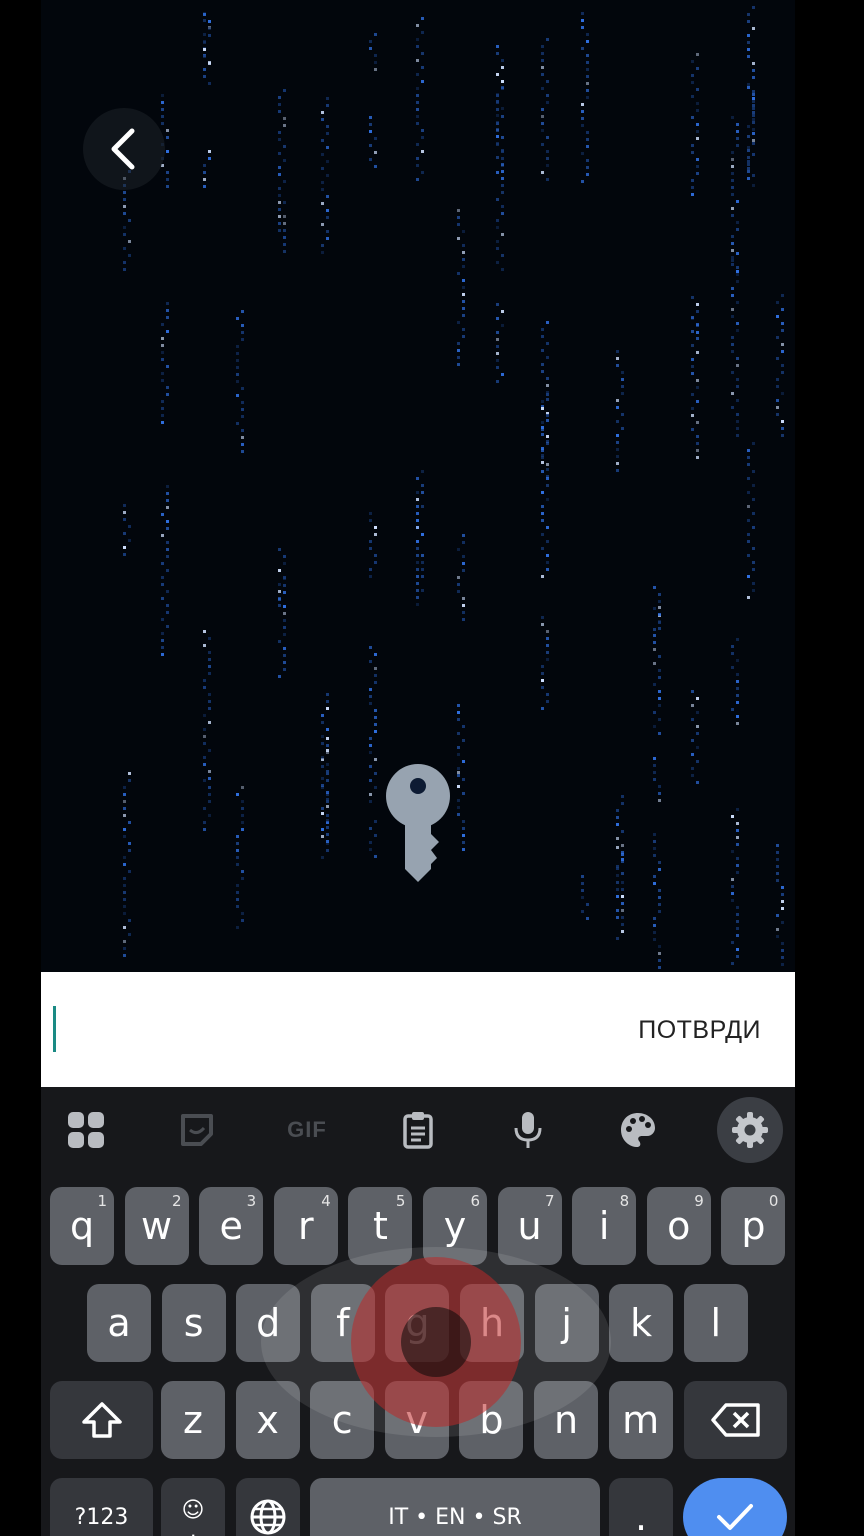  I want to click on key-hint: 0, so click(773, 1201).